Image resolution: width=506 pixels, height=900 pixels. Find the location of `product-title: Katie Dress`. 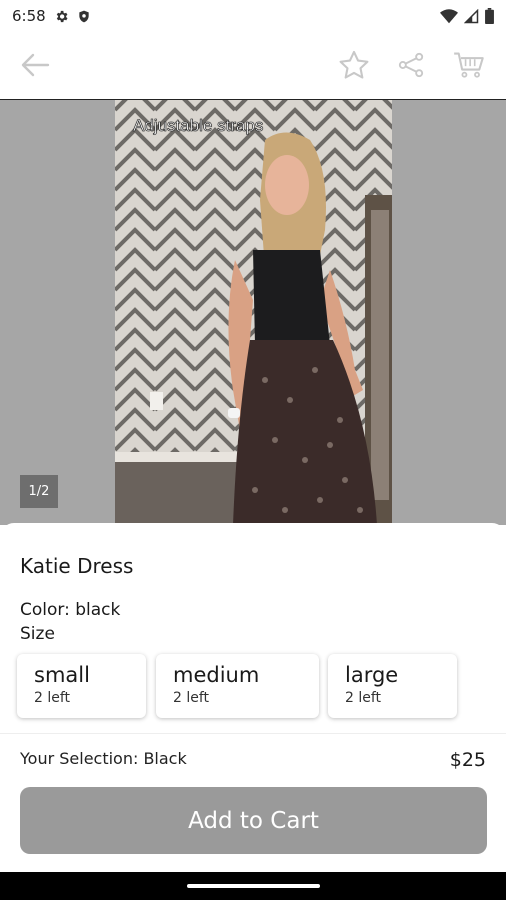

product-title: Katie Dress is located at coordinates (77, 566).